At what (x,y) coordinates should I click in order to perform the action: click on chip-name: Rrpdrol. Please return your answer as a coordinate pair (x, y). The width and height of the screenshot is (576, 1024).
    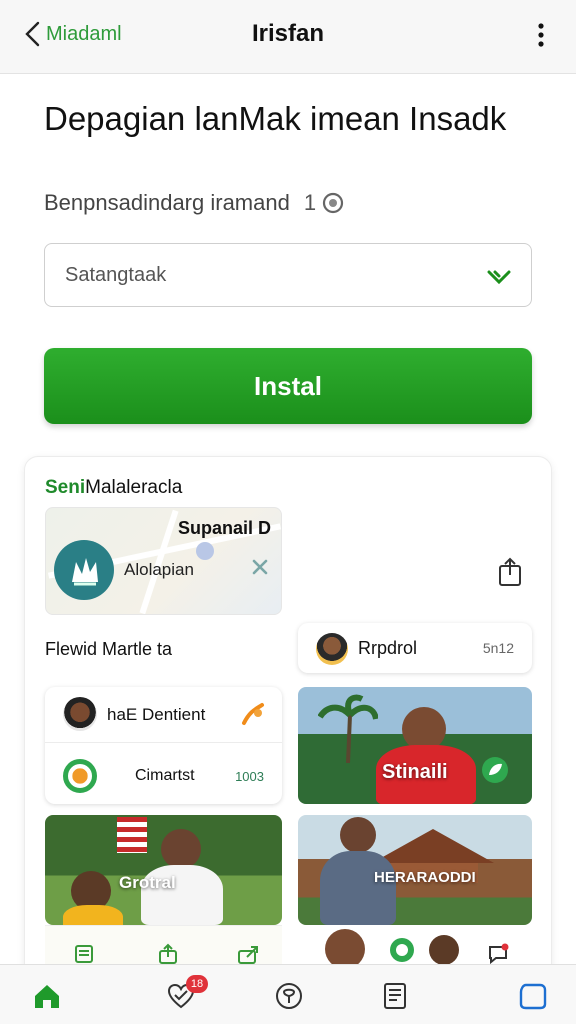
    Looking at the image, I should click on (388, 648).